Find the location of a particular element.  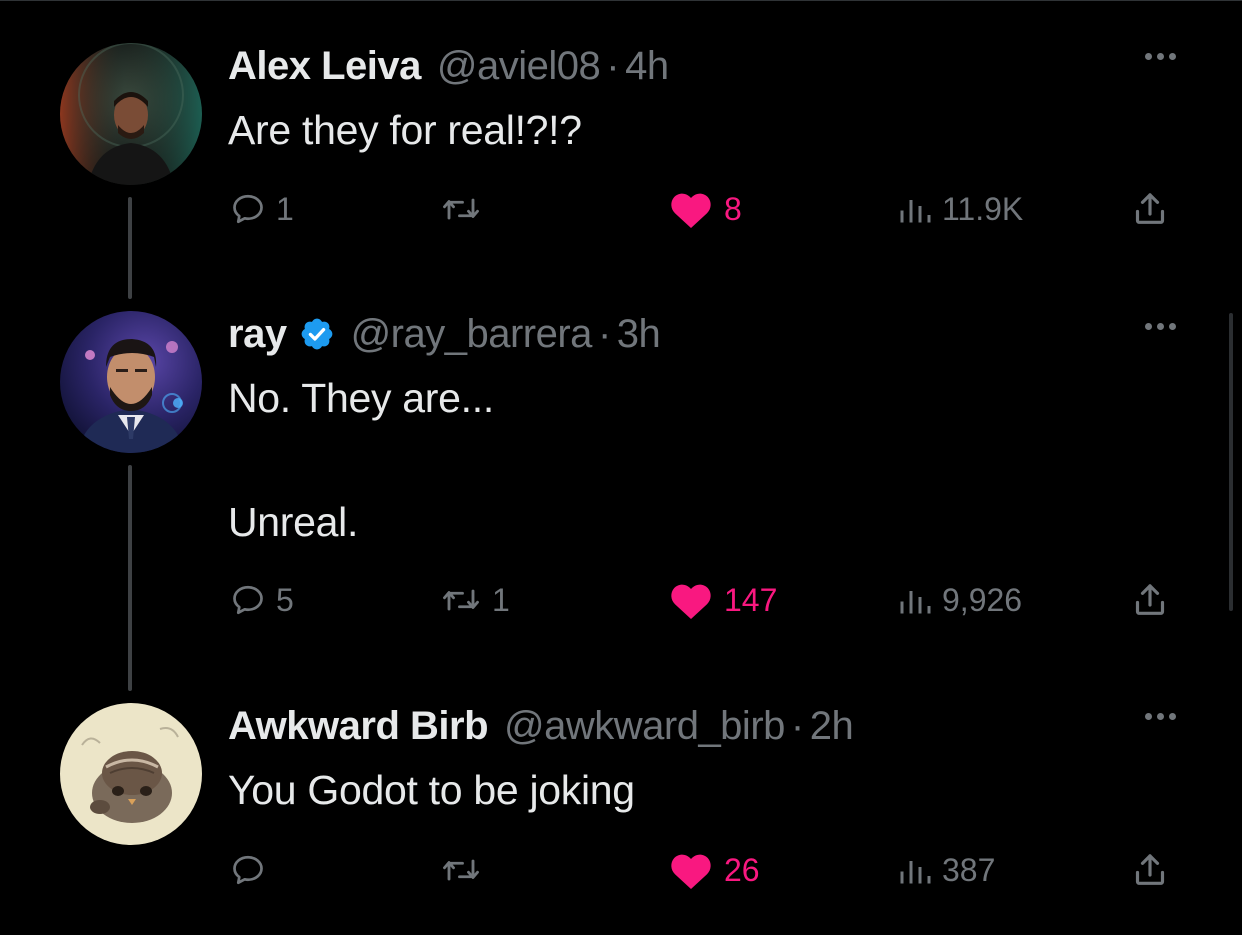

timestamp: 2h is located at coordinates (832, 726).